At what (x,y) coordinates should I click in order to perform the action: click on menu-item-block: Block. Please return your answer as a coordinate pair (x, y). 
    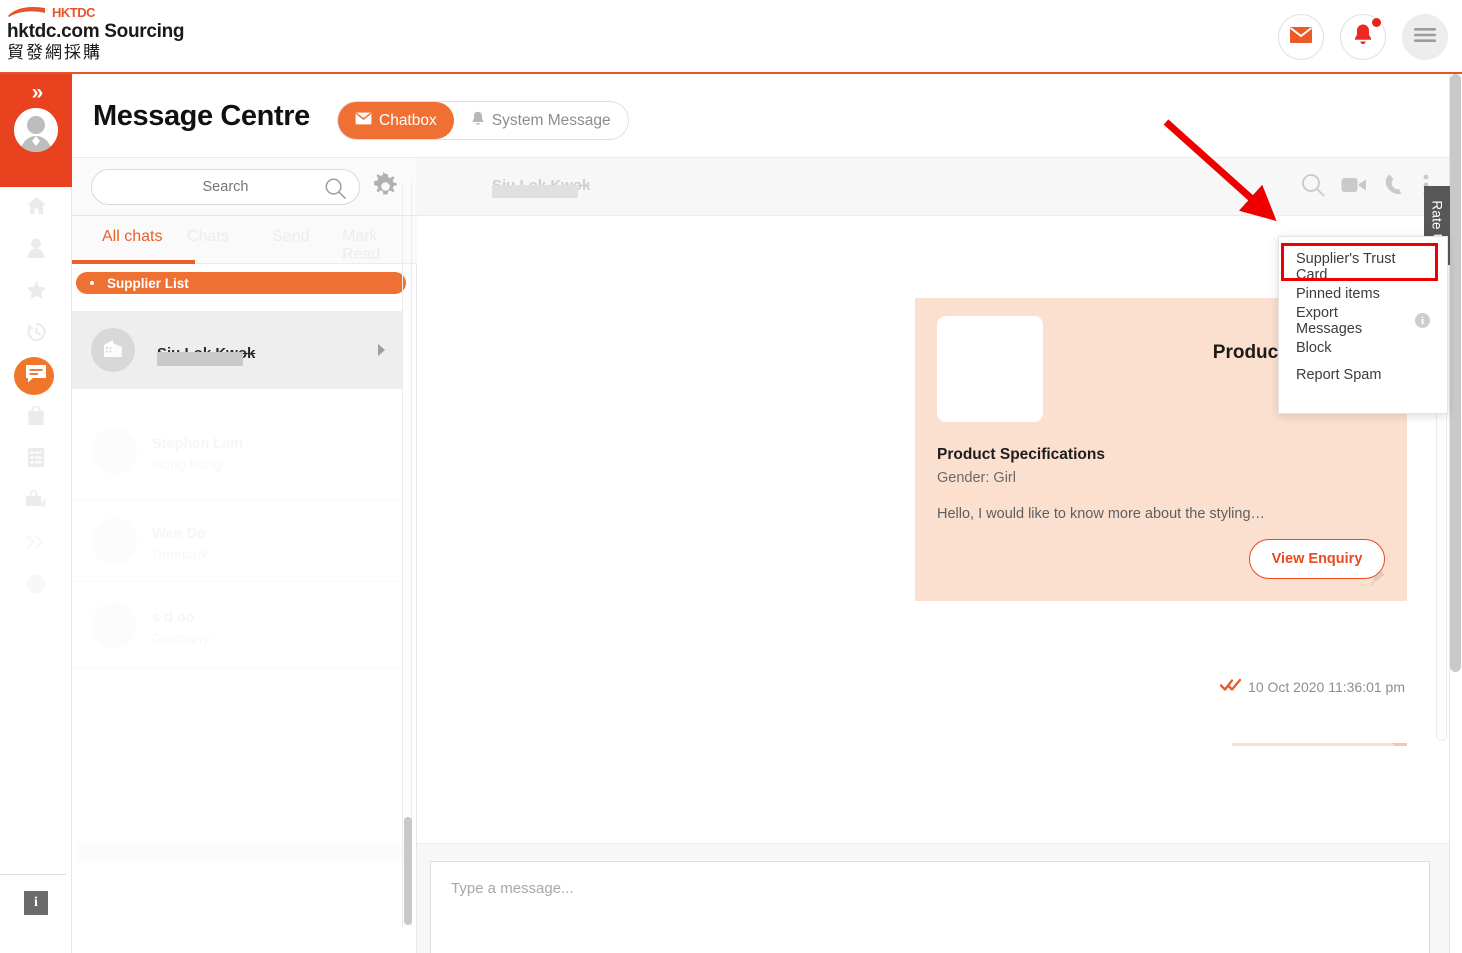
    Looking at the image, I should click on (1363, 347).